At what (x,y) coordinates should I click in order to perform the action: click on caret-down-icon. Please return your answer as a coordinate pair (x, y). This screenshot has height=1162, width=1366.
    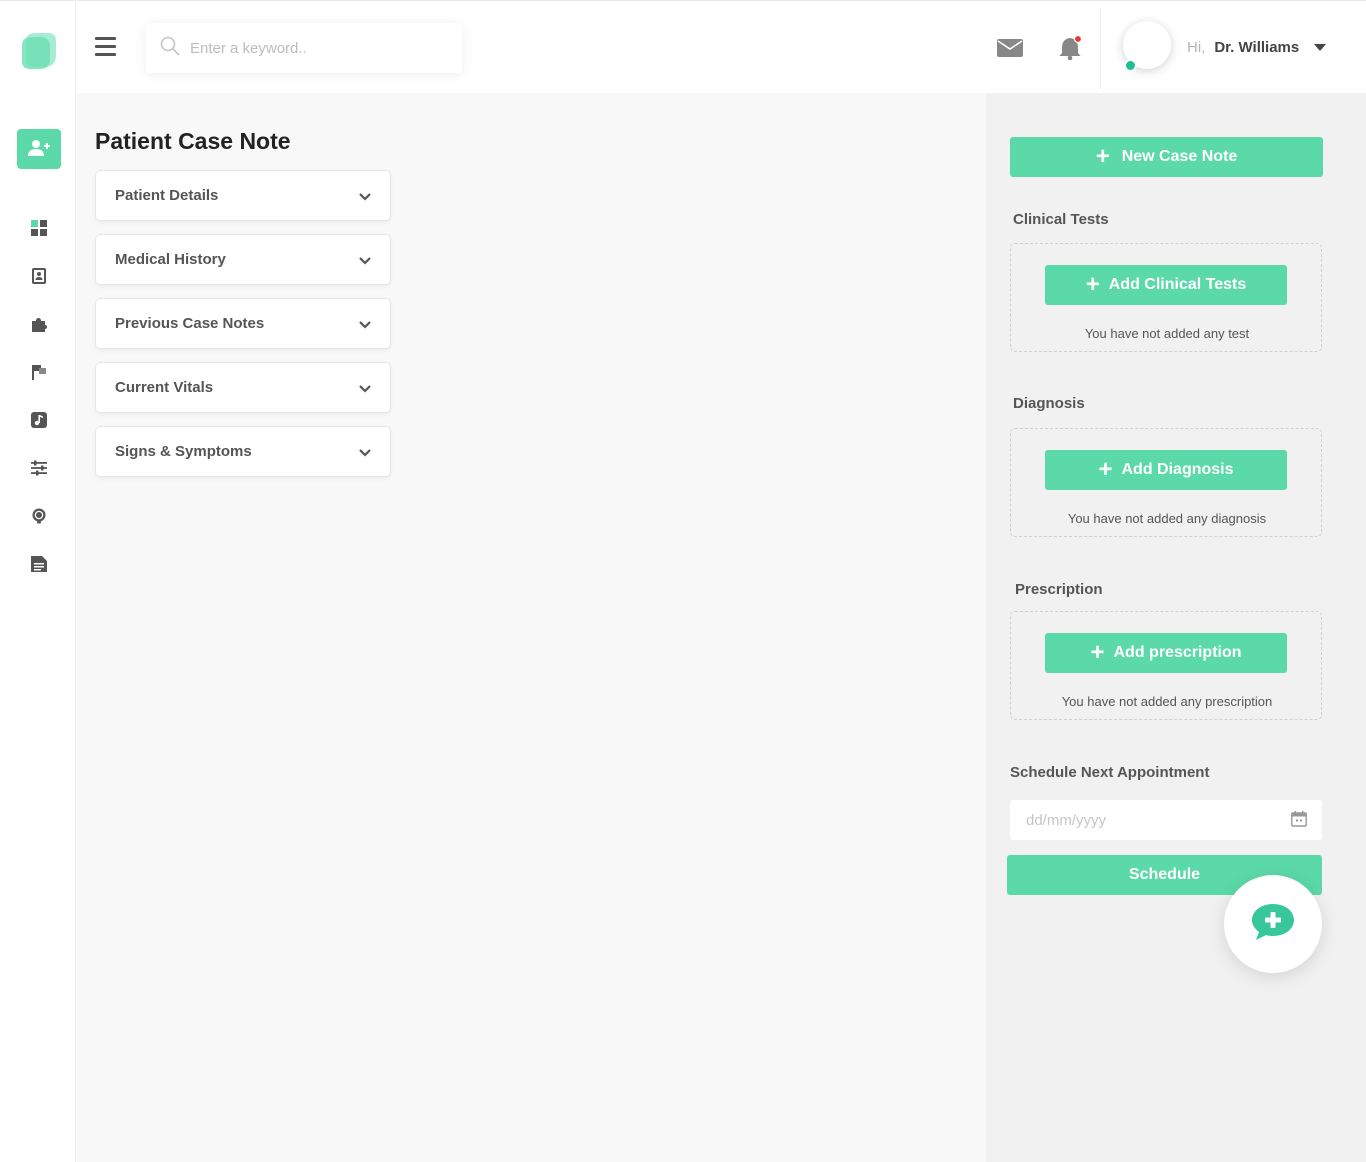
    Looking at the image, I should click on (1320, 47).